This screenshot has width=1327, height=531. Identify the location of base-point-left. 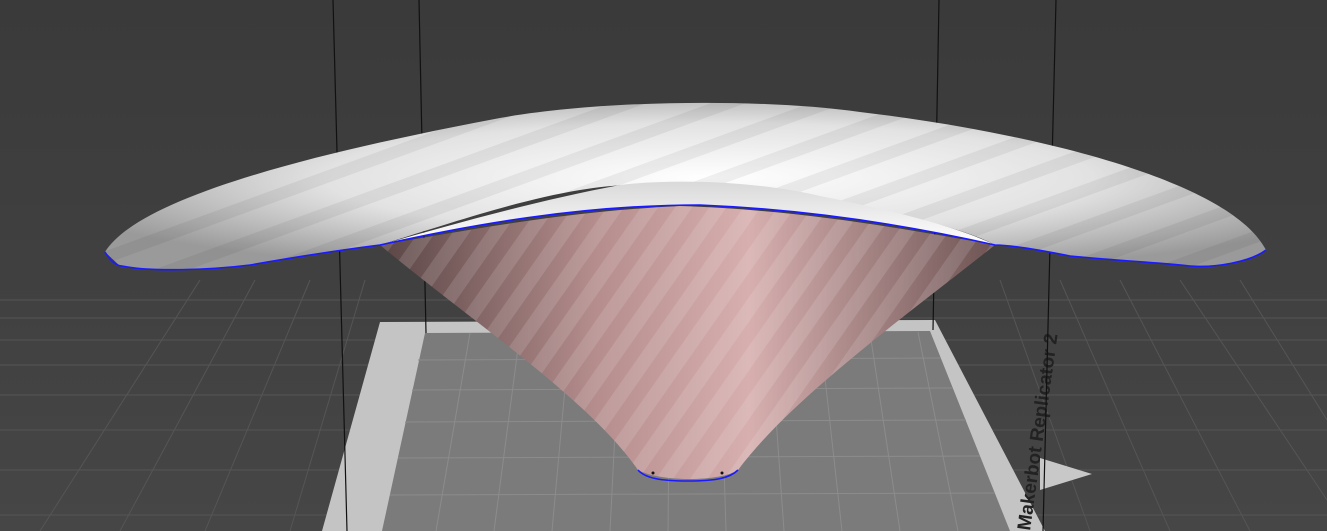
(653, 473).